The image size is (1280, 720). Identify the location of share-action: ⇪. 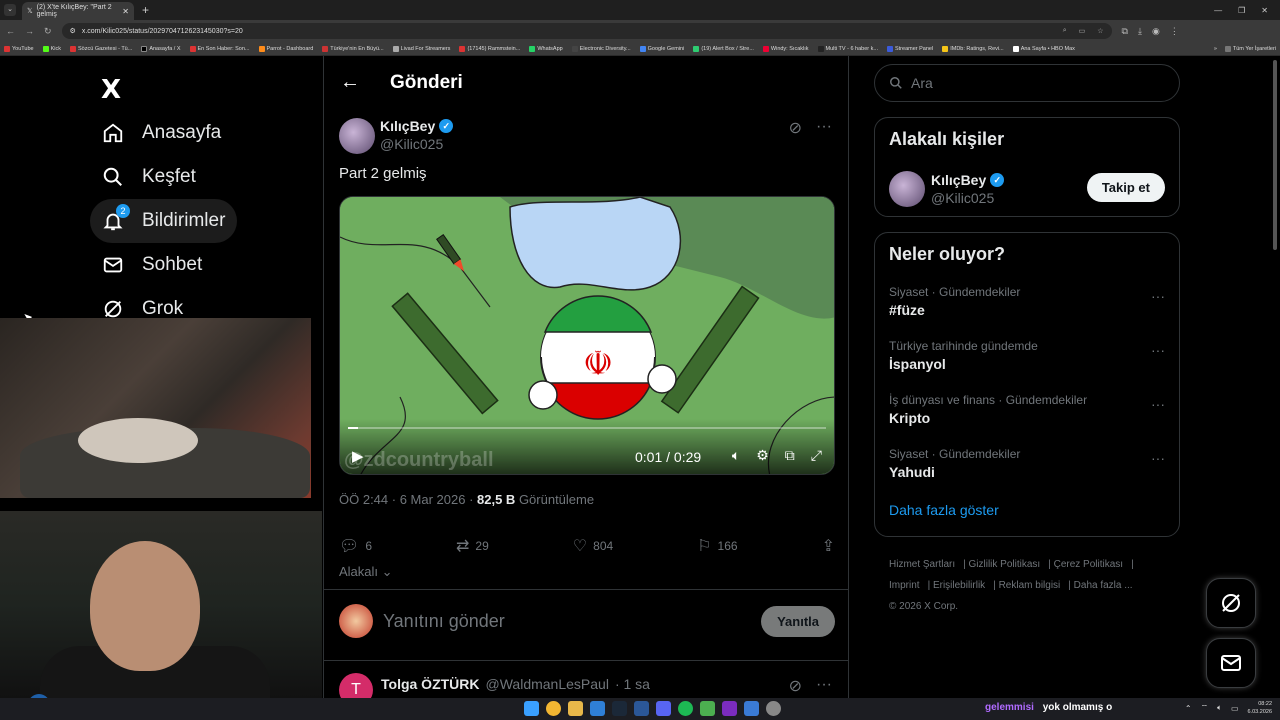
(828, 546).